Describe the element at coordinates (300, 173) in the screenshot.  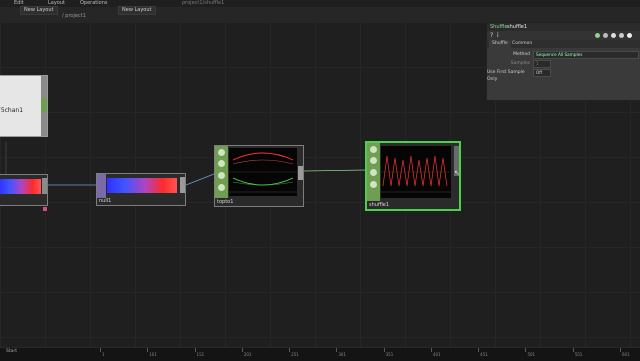
I see `node-topto-output` at that location.